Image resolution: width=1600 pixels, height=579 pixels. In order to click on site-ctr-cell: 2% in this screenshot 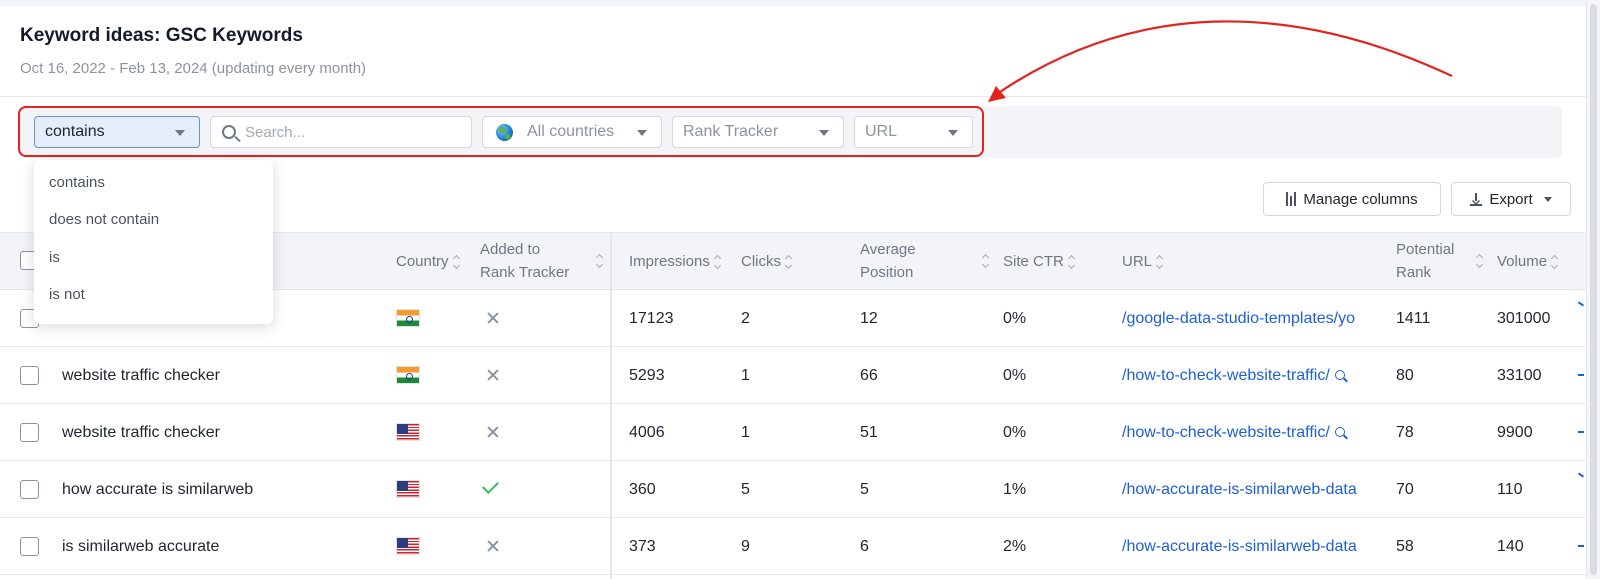, I will do `click(1015, 546)`.